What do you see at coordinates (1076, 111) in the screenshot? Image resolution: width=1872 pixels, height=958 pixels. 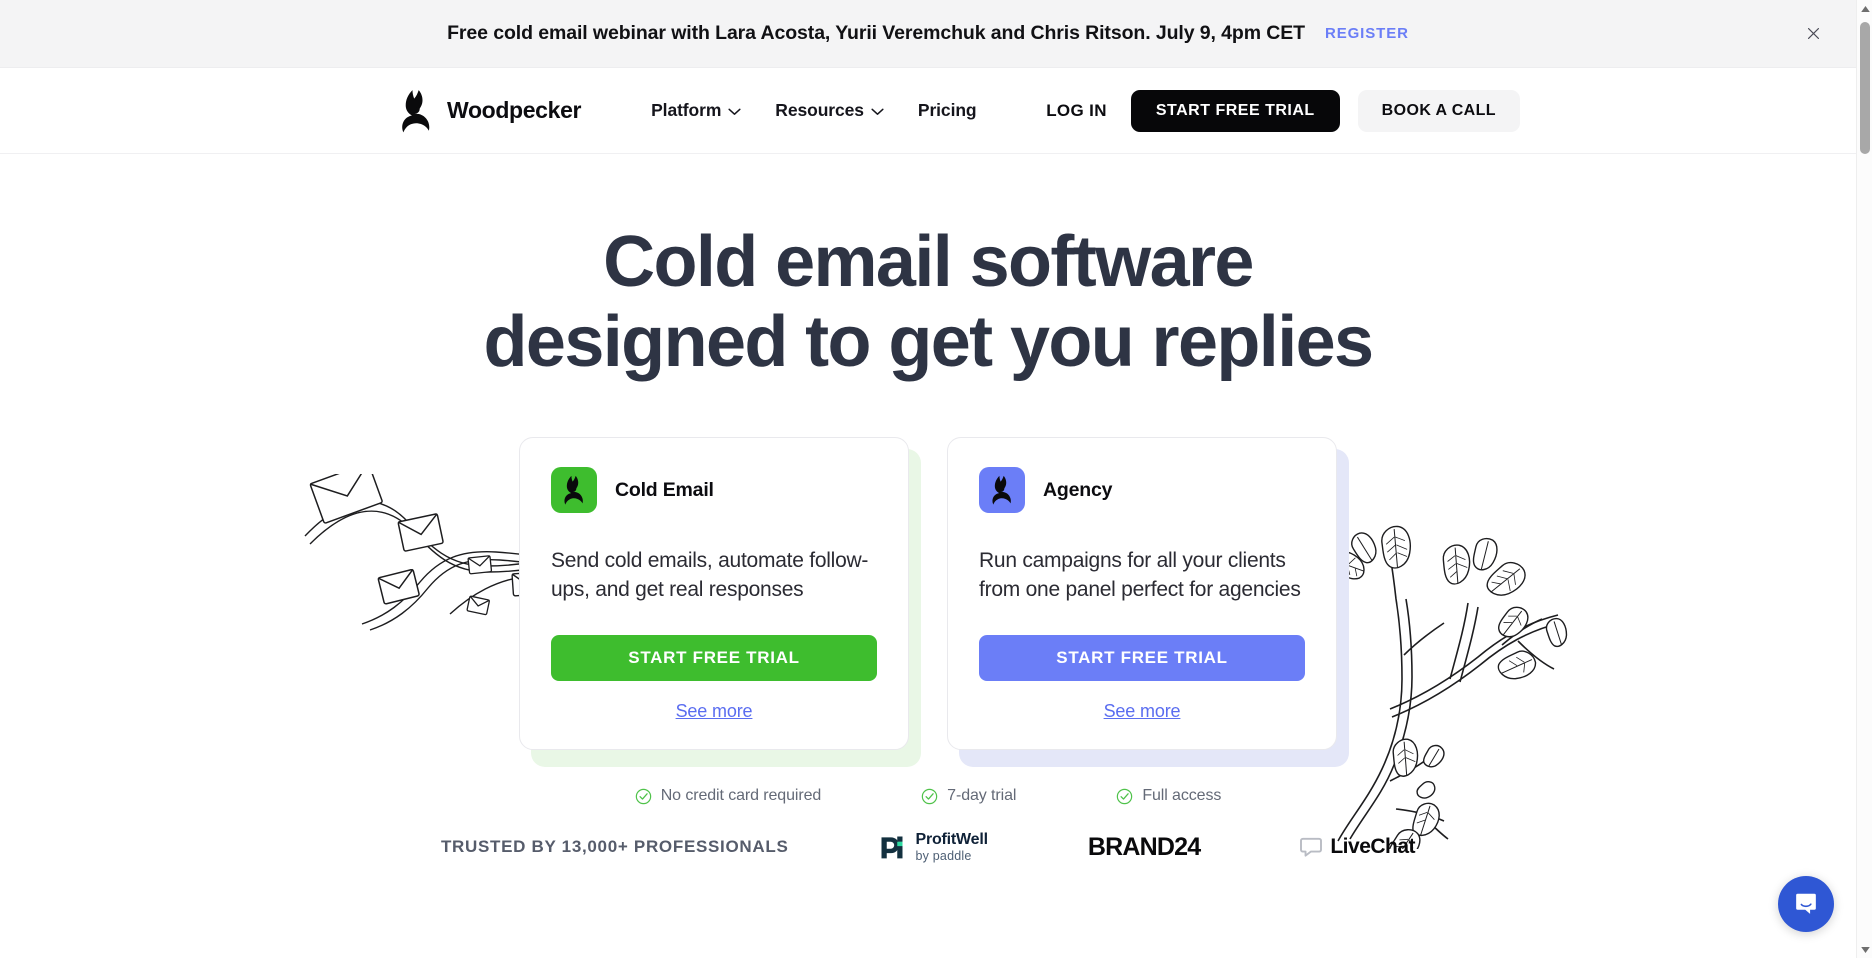 I see `login-link: LOG IN` at bounding box center [1076, 111].